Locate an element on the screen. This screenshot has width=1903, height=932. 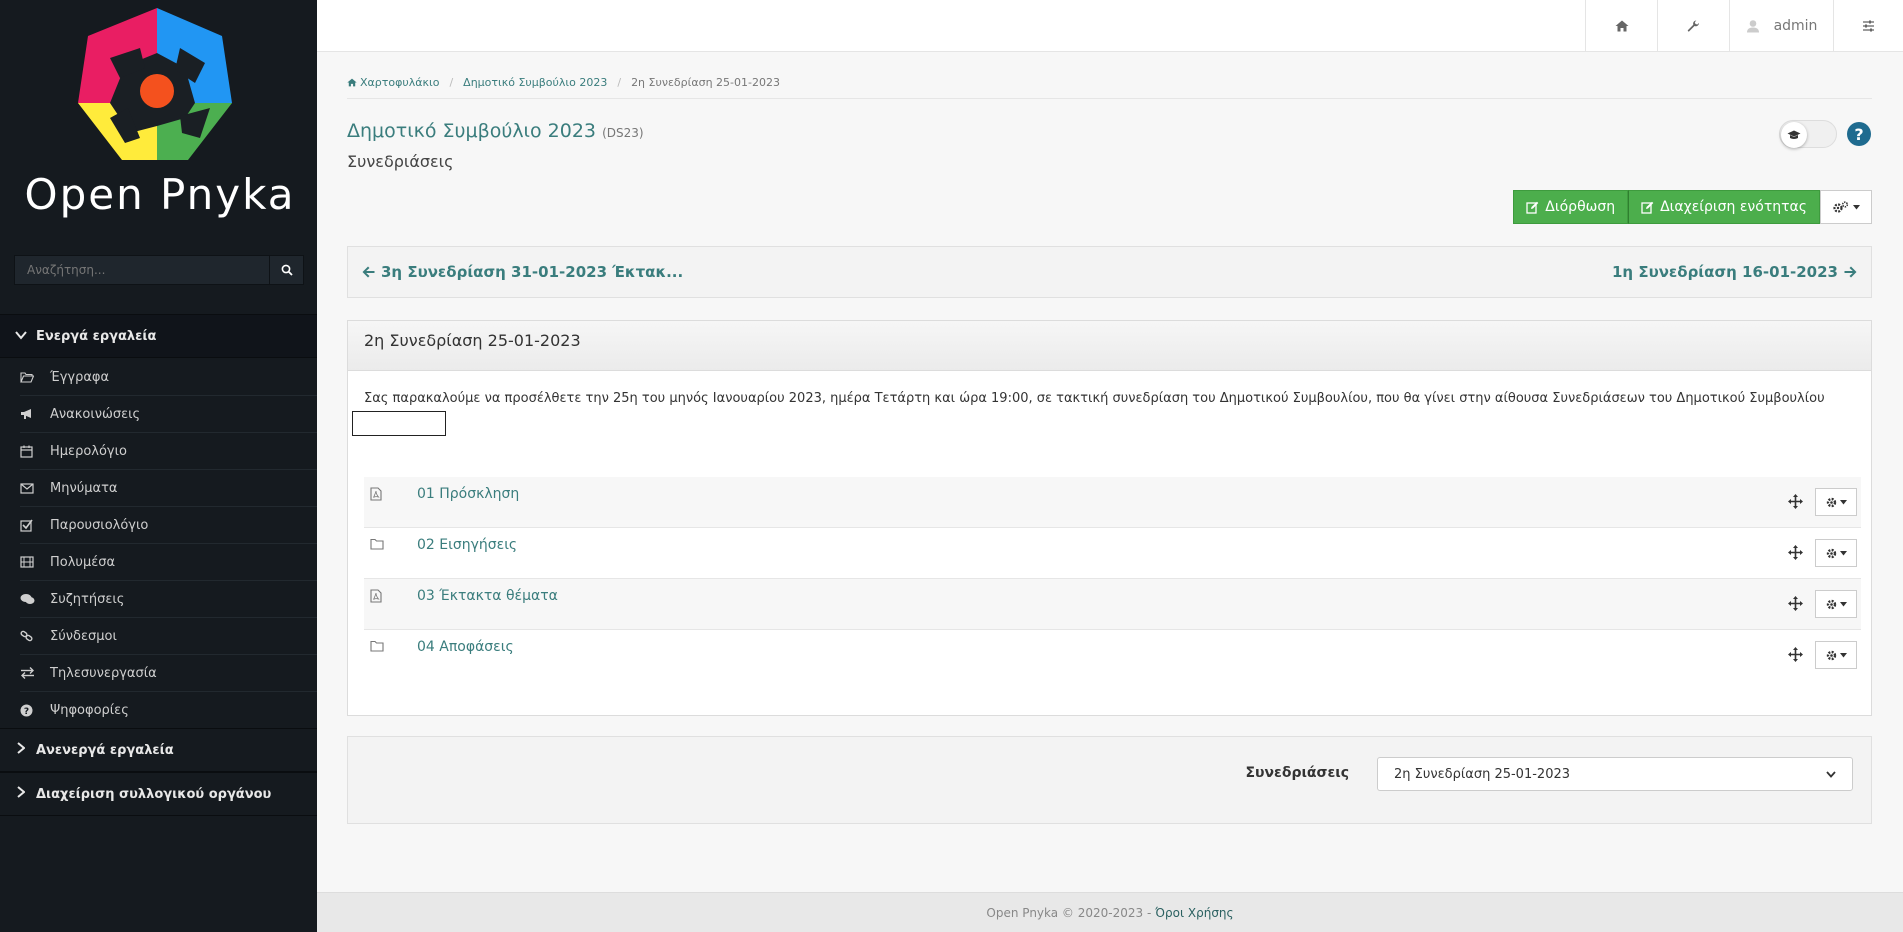
breadcrumb-home: Χαρτοφυλάκιο is located at coordinates (393, 82).